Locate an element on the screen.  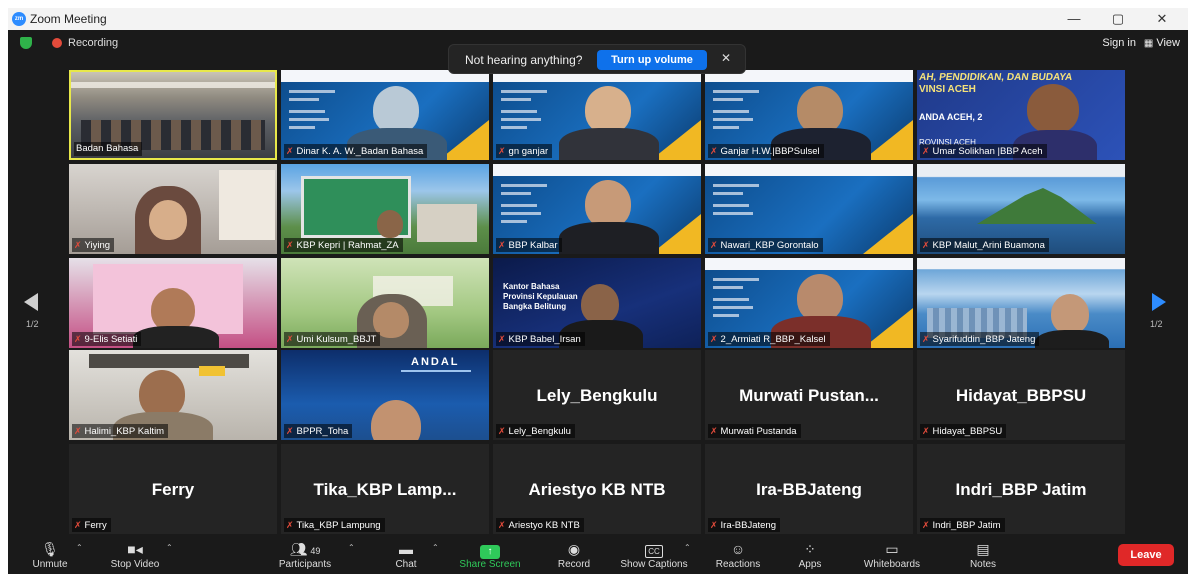
participant-tile: ✗ BBP Kalbar is located at coordinates (597, 209).